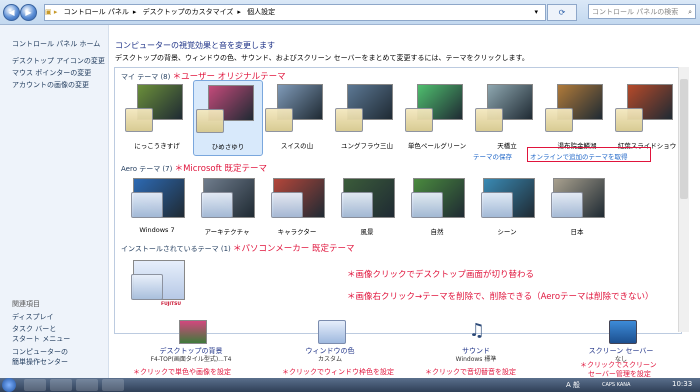 The image size is (700, 392). I want to click on theme-item: ユングフラウ三山, so click(367, 117).